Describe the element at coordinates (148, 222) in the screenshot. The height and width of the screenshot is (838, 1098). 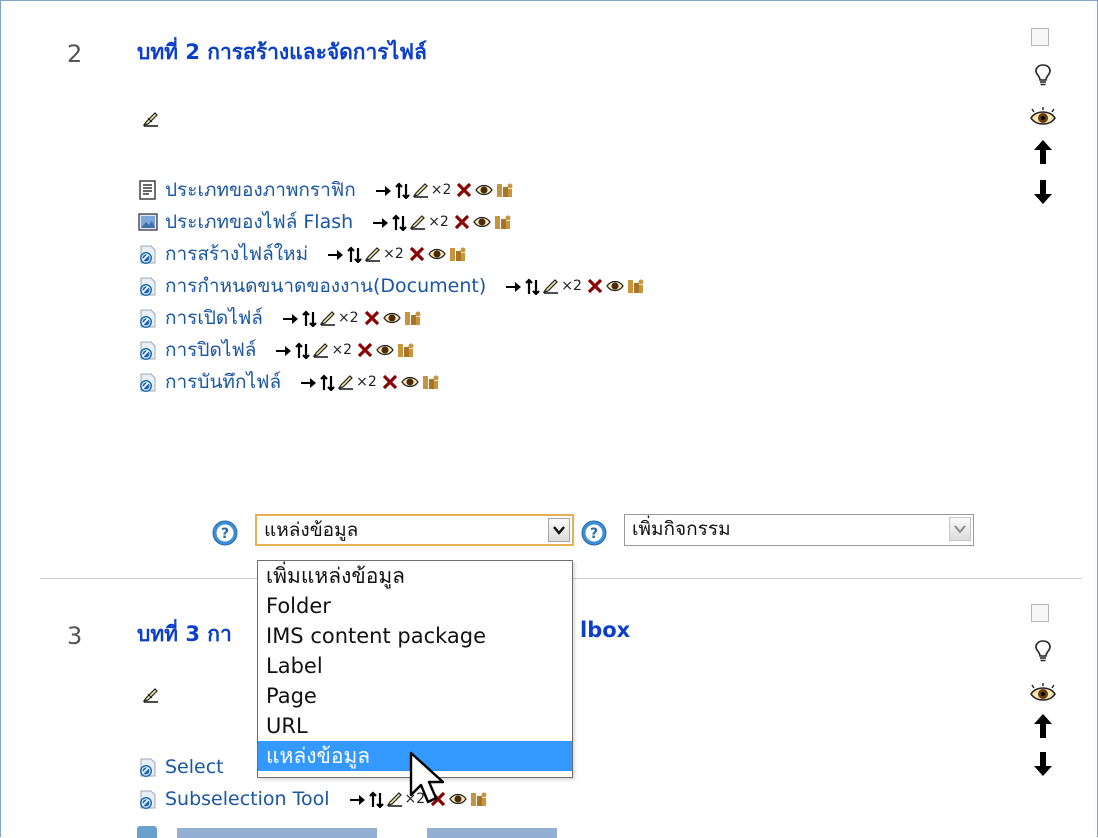
I see `image-file-icon` at that location.